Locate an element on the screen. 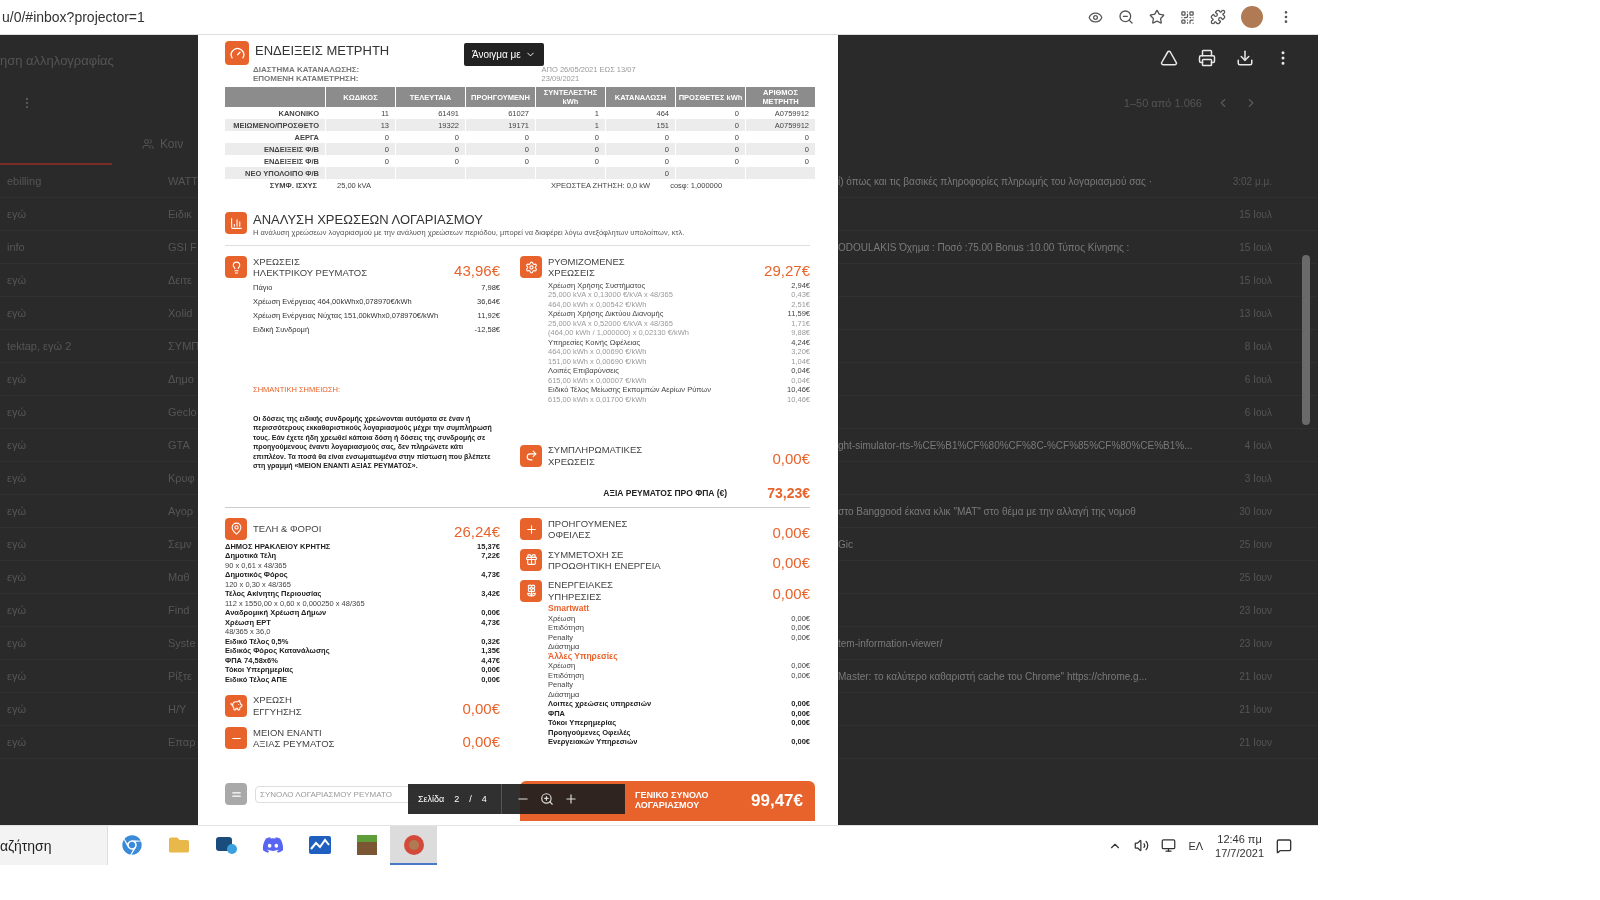 This screenshot has height=900, width=1600. grand-total-amount: 99,47€ is located at coordinates (777, 801).